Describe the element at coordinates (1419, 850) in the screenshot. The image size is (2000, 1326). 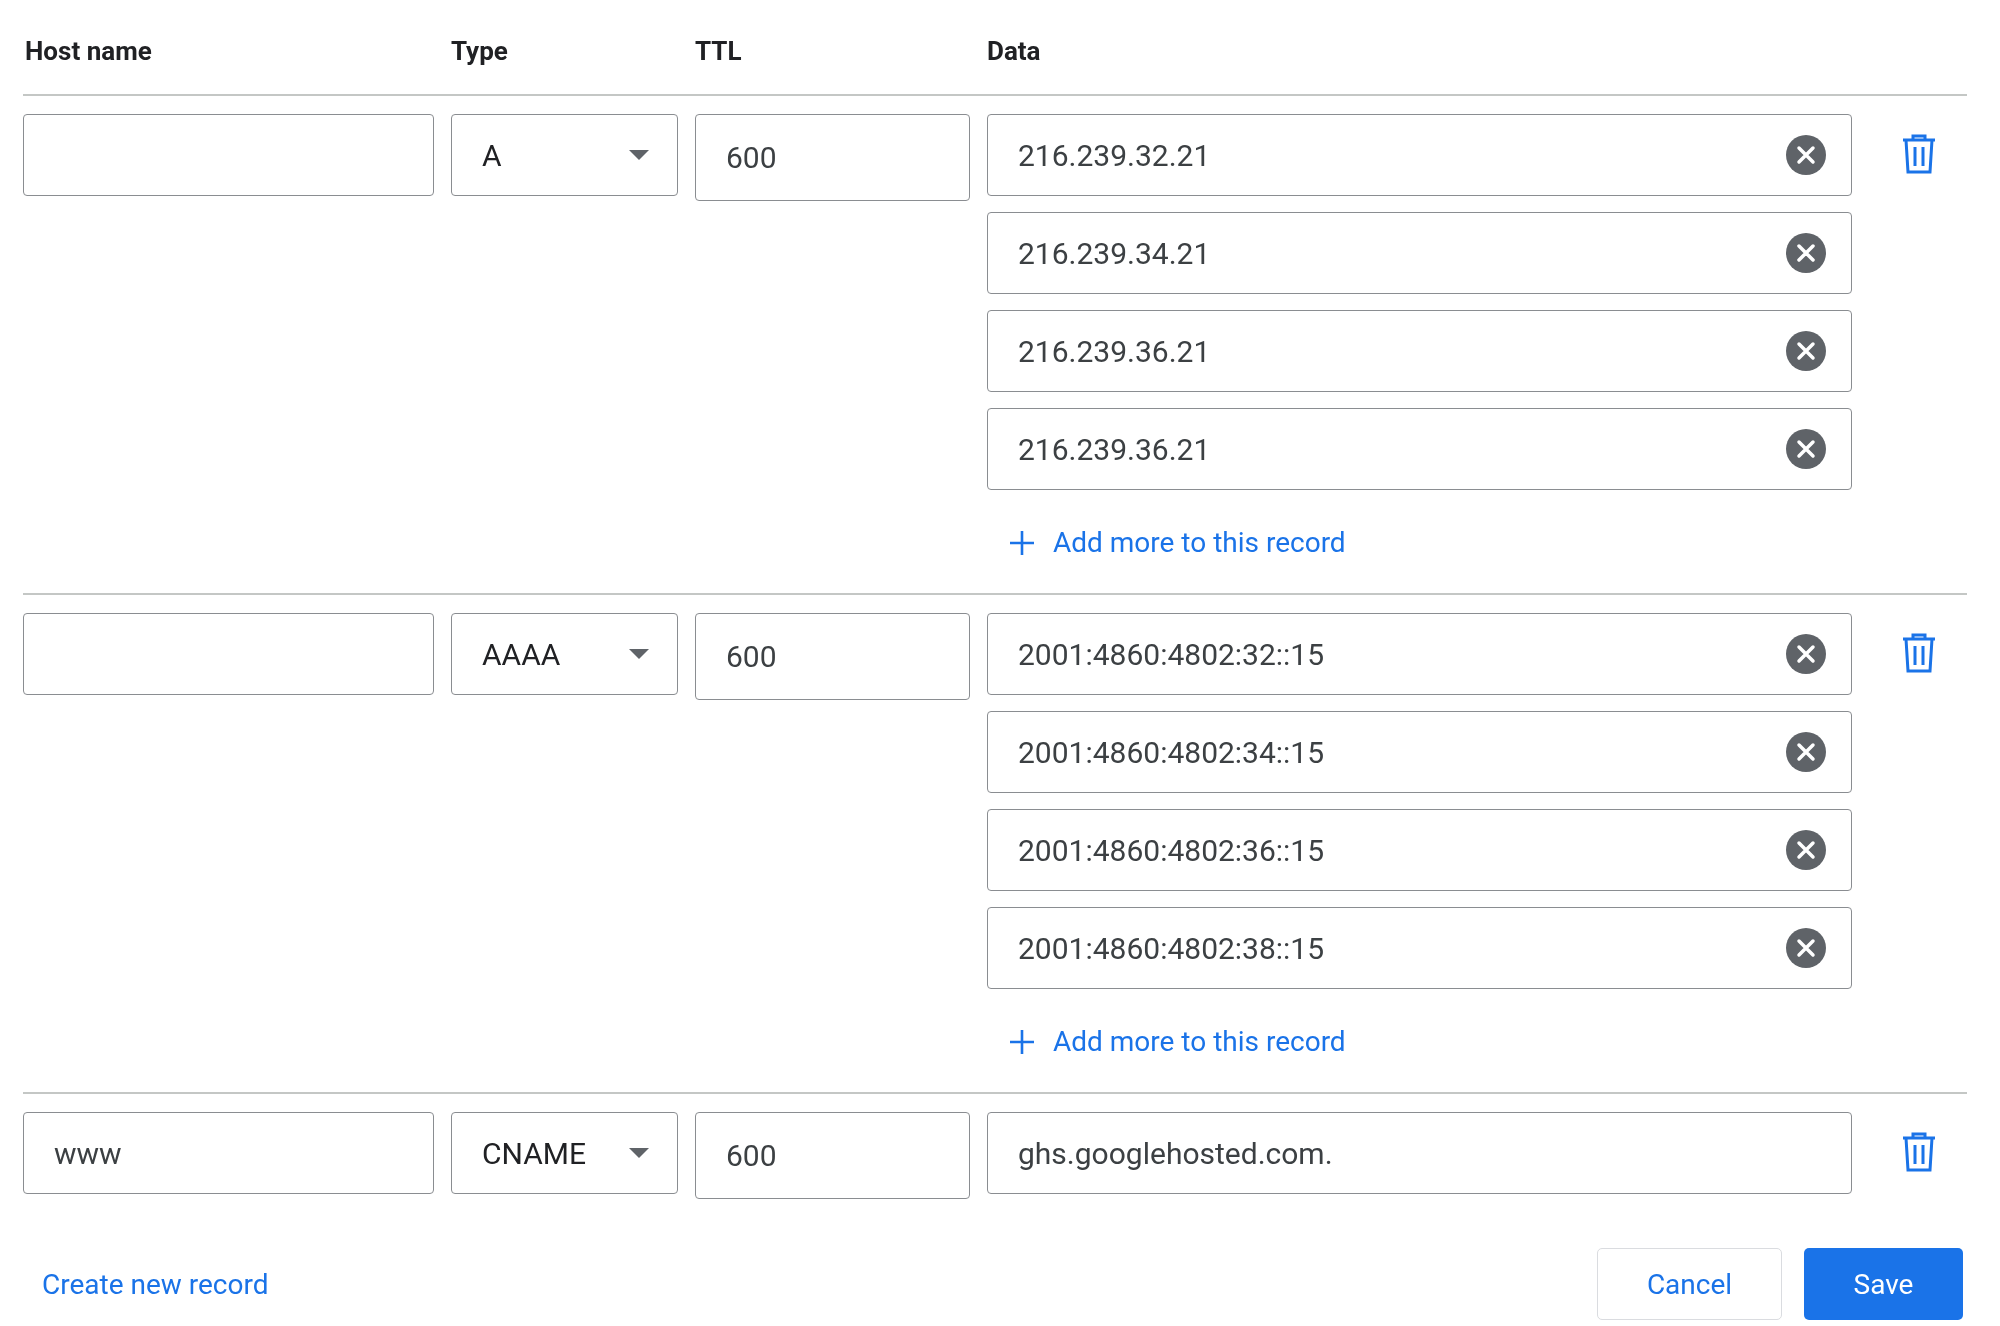
I see `data-field: 2001:4860:4802:36::15` at that location.